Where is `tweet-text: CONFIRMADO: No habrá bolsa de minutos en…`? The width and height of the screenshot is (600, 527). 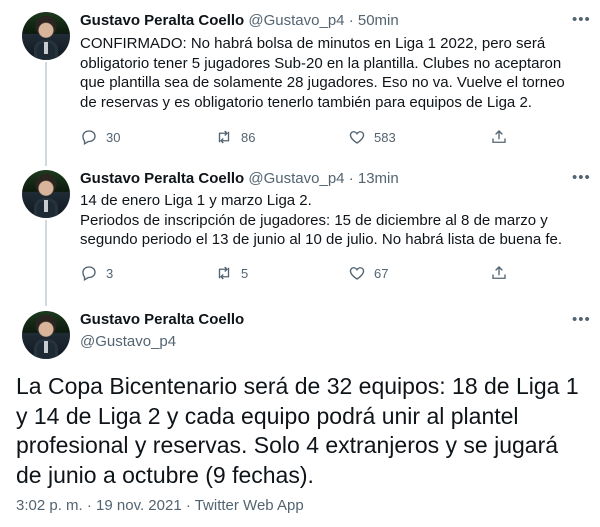
tweet-text: CONFIRMADO: No habrá bolsa de minutos en… is located at coordinates (322, 73).